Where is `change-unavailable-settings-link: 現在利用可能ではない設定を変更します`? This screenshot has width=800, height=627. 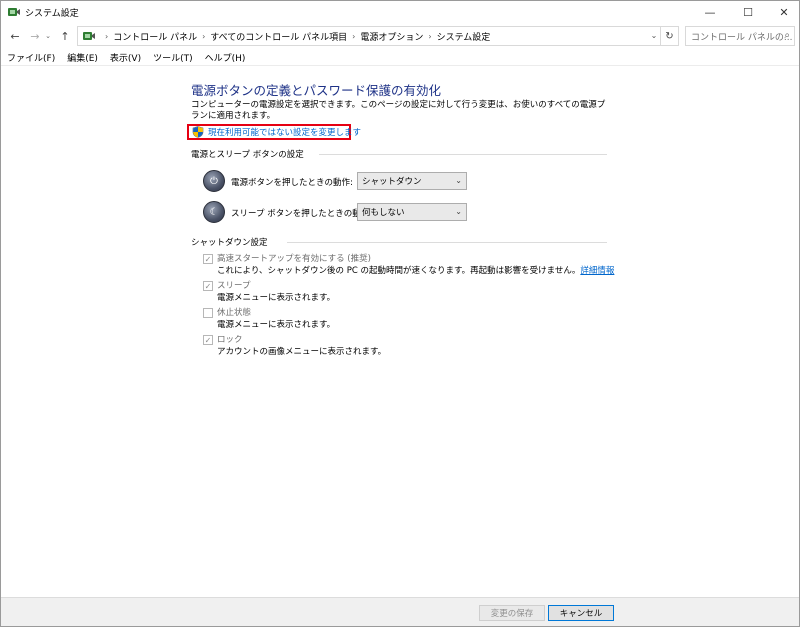
change-unavailable-settings-link: 現在利用可能ではない設定を変更します is located at coordinates (274, 132).